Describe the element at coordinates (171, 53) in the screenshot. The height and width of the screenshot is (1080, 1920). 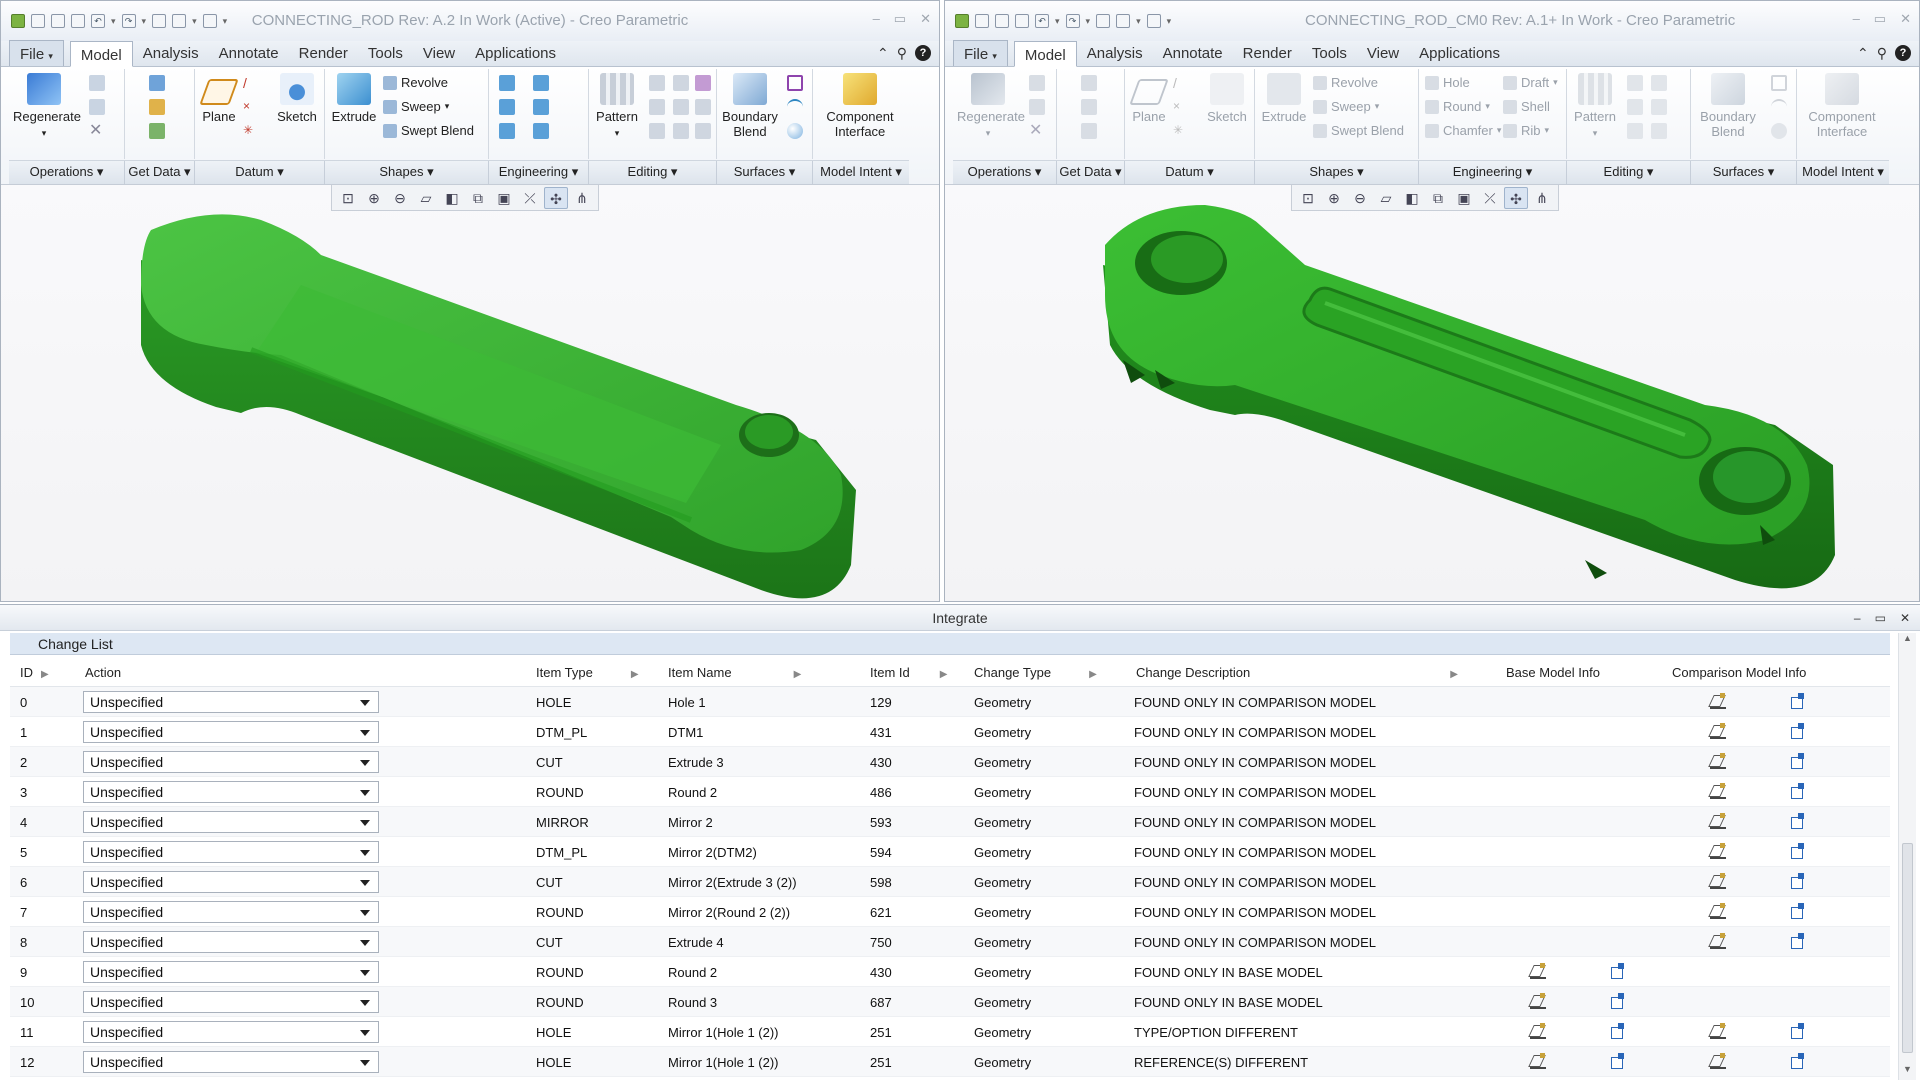
I see `tab-analysis: Analysis` at that location.